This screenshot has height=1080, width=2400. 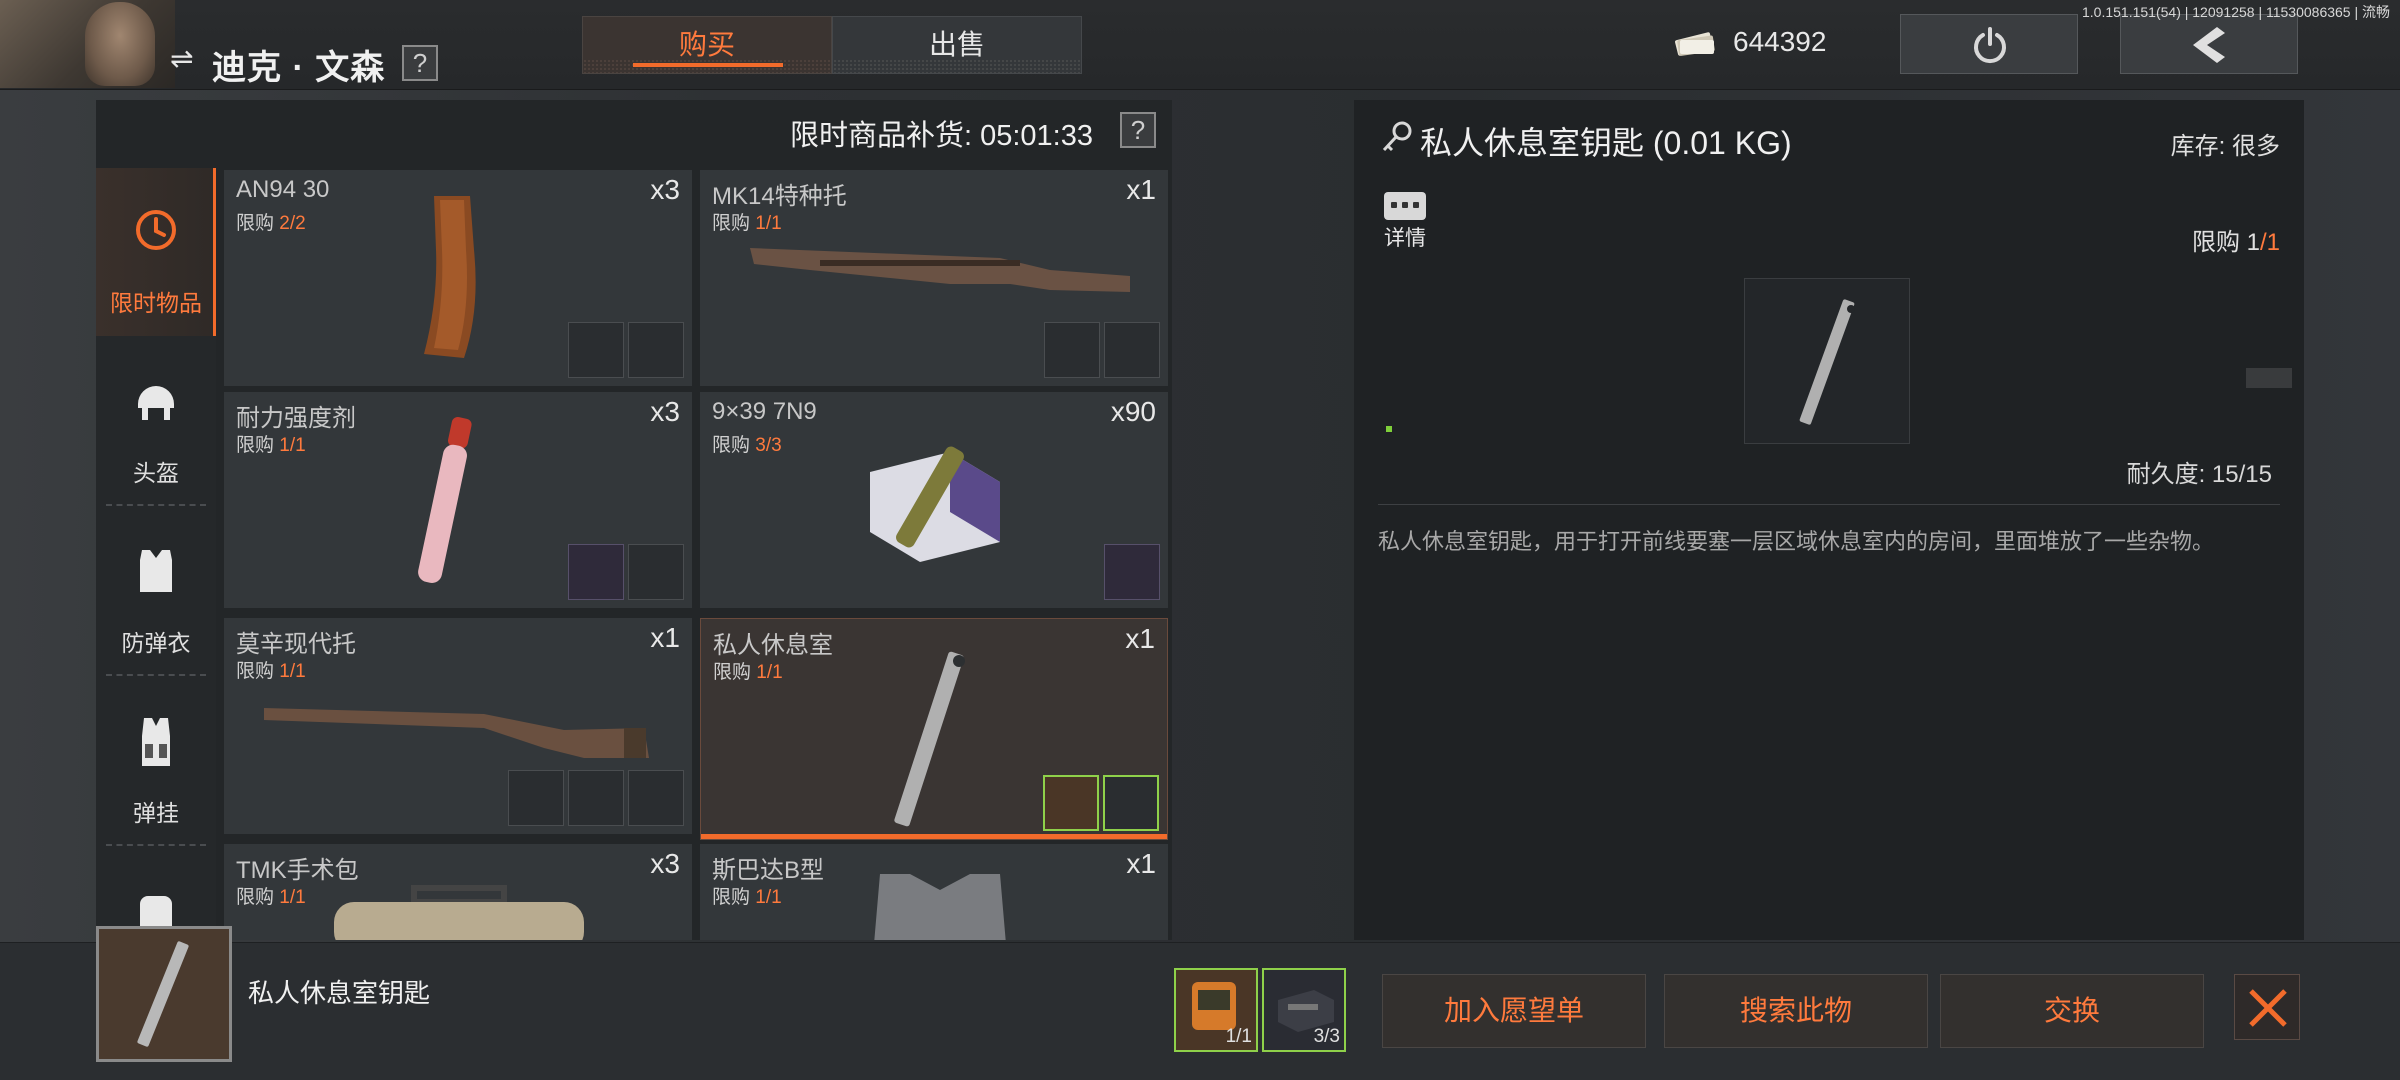 What do you see at coordinates (1238, 1036) in the screenshot?
I see `requirement-count: 1/1` at bounding box center [1238, 1036].